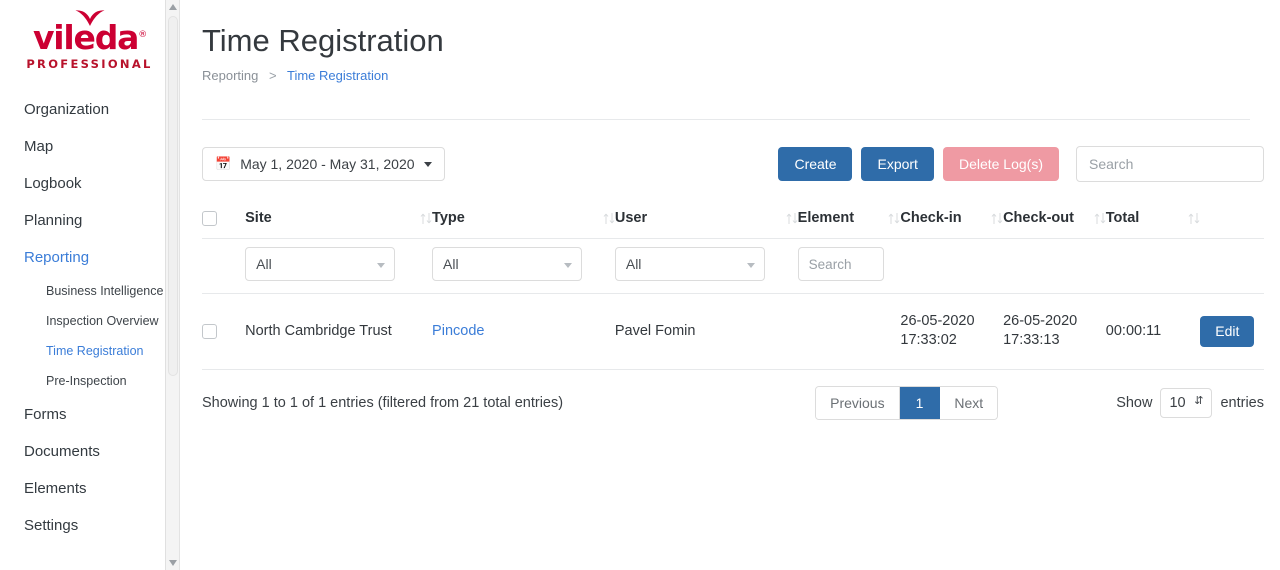  I want to click on pagination: Previous 1 Next, so click(907, 403).